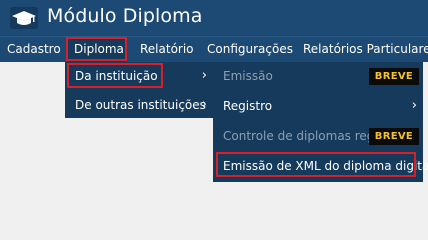 This screenshot has width=428, height=240. I want to click on graduation-cap-icon, so click(24, 18).